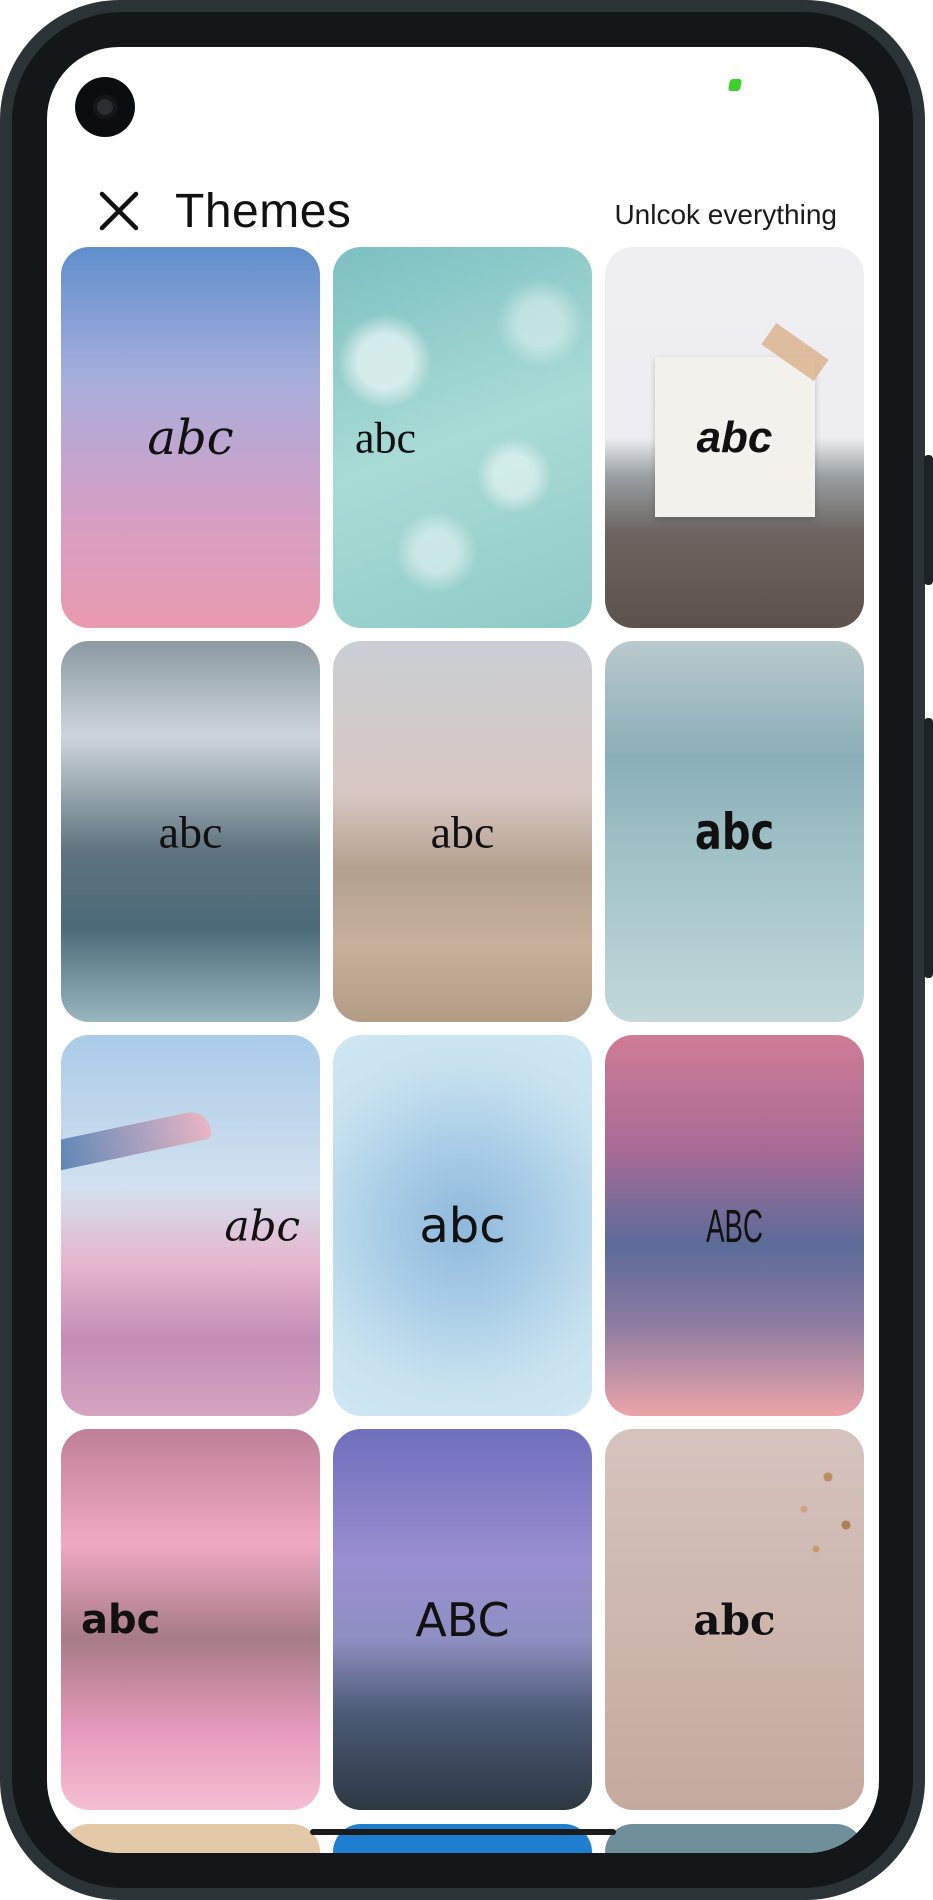  I want to click on volume-button, so click(928, 520).